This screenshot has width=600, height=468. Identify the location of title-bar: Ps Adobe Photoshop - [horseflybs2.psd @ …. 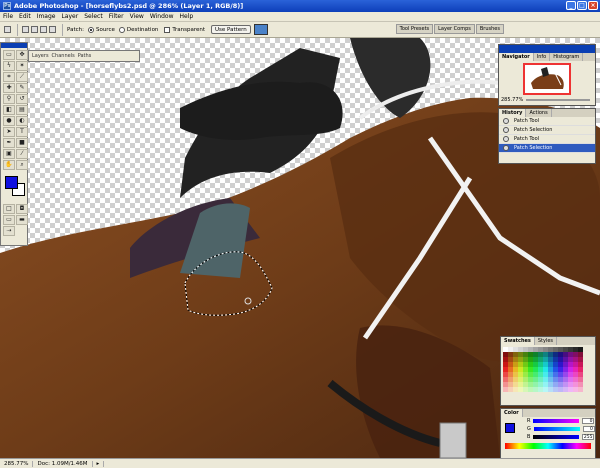
(300, 6).